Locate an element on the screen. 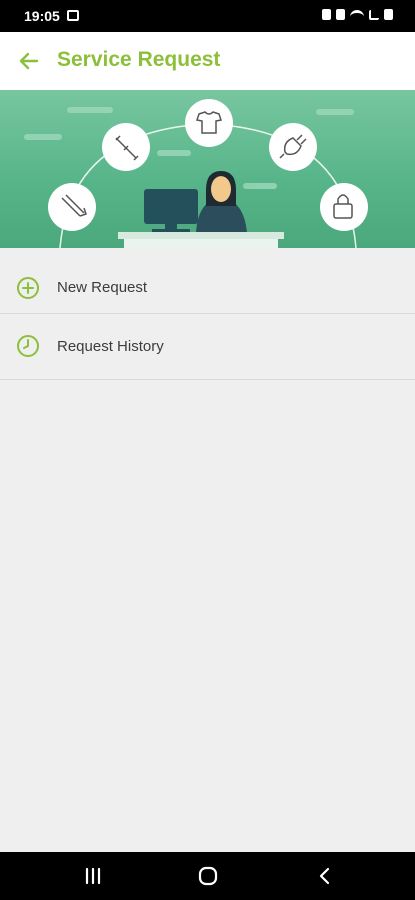 Image resolution: width=415 pixels, height=900 pixels. status-icons is located at coordinates (357, 14).